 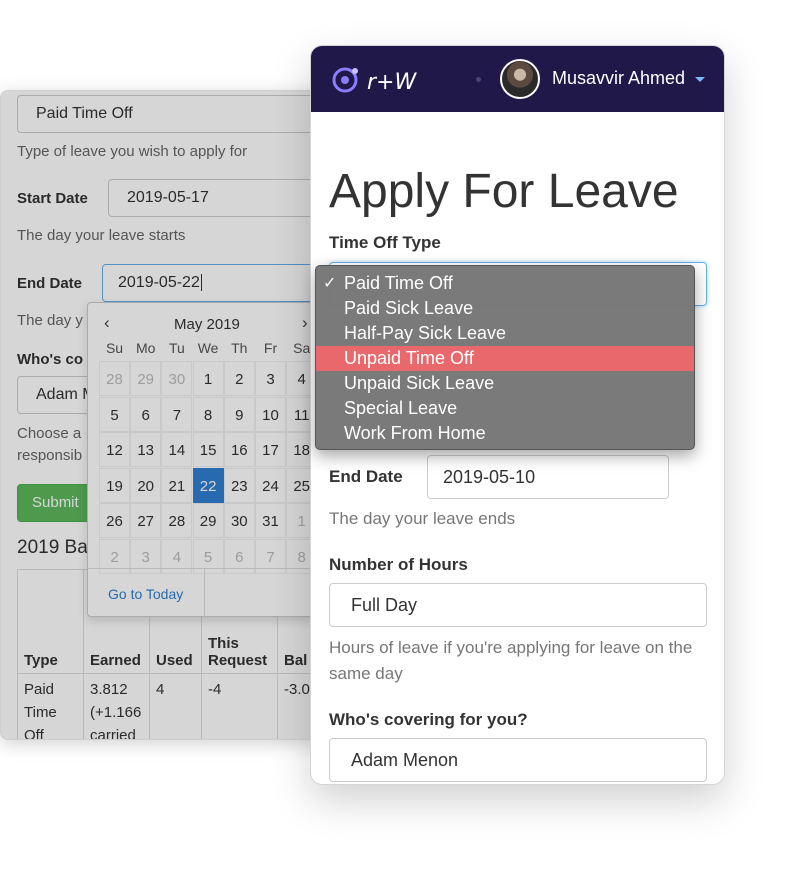 What do you see at coordinates (208, 348) in the screenshot?
I see `calendar-weekday: We` at bounding box center [208, 348].